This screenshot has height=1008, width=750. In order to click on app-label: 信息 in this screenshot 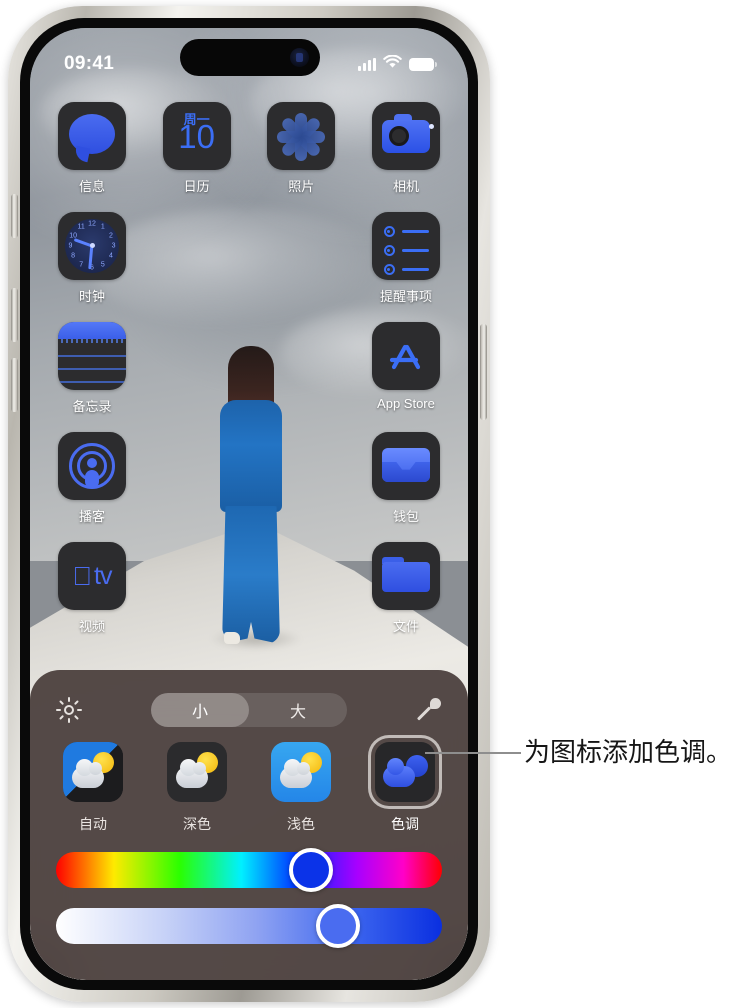, I will do `click(91, 186)`.